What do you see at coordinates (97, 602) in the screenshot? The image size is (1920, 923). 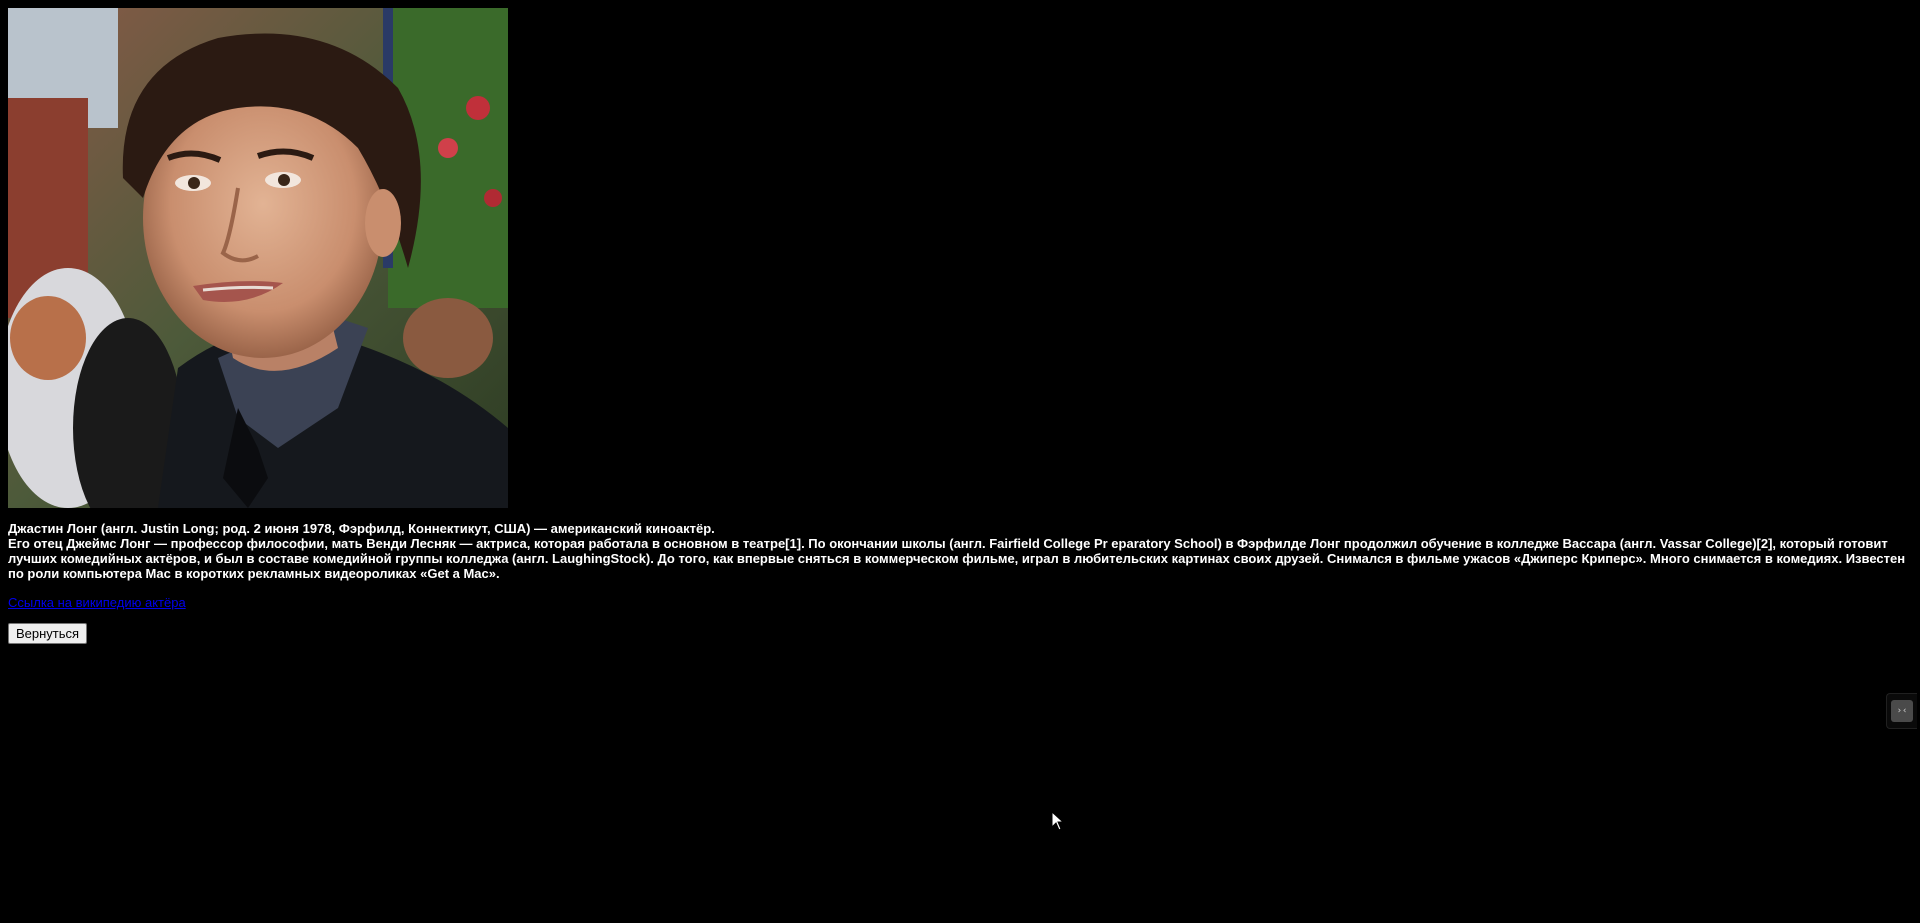 I see `wikipedia-link: Ссылка на википедию актёра` at bounding box center [97, 602].